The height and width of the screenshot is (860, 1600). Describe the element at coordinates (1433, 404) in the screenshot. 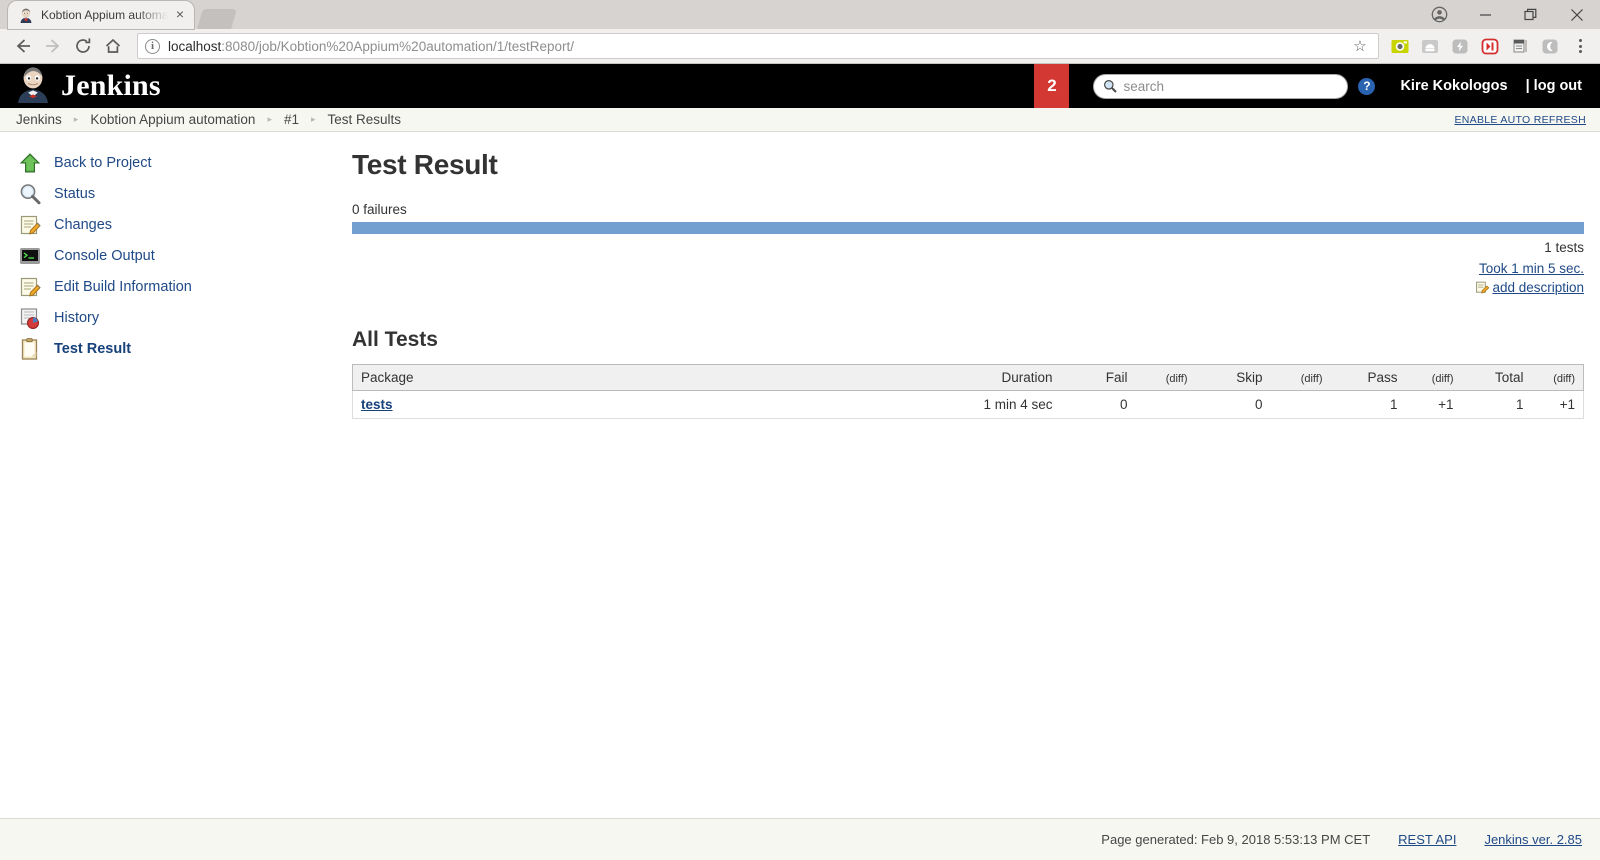

I see `cell-pass-diff: +1` at that location.